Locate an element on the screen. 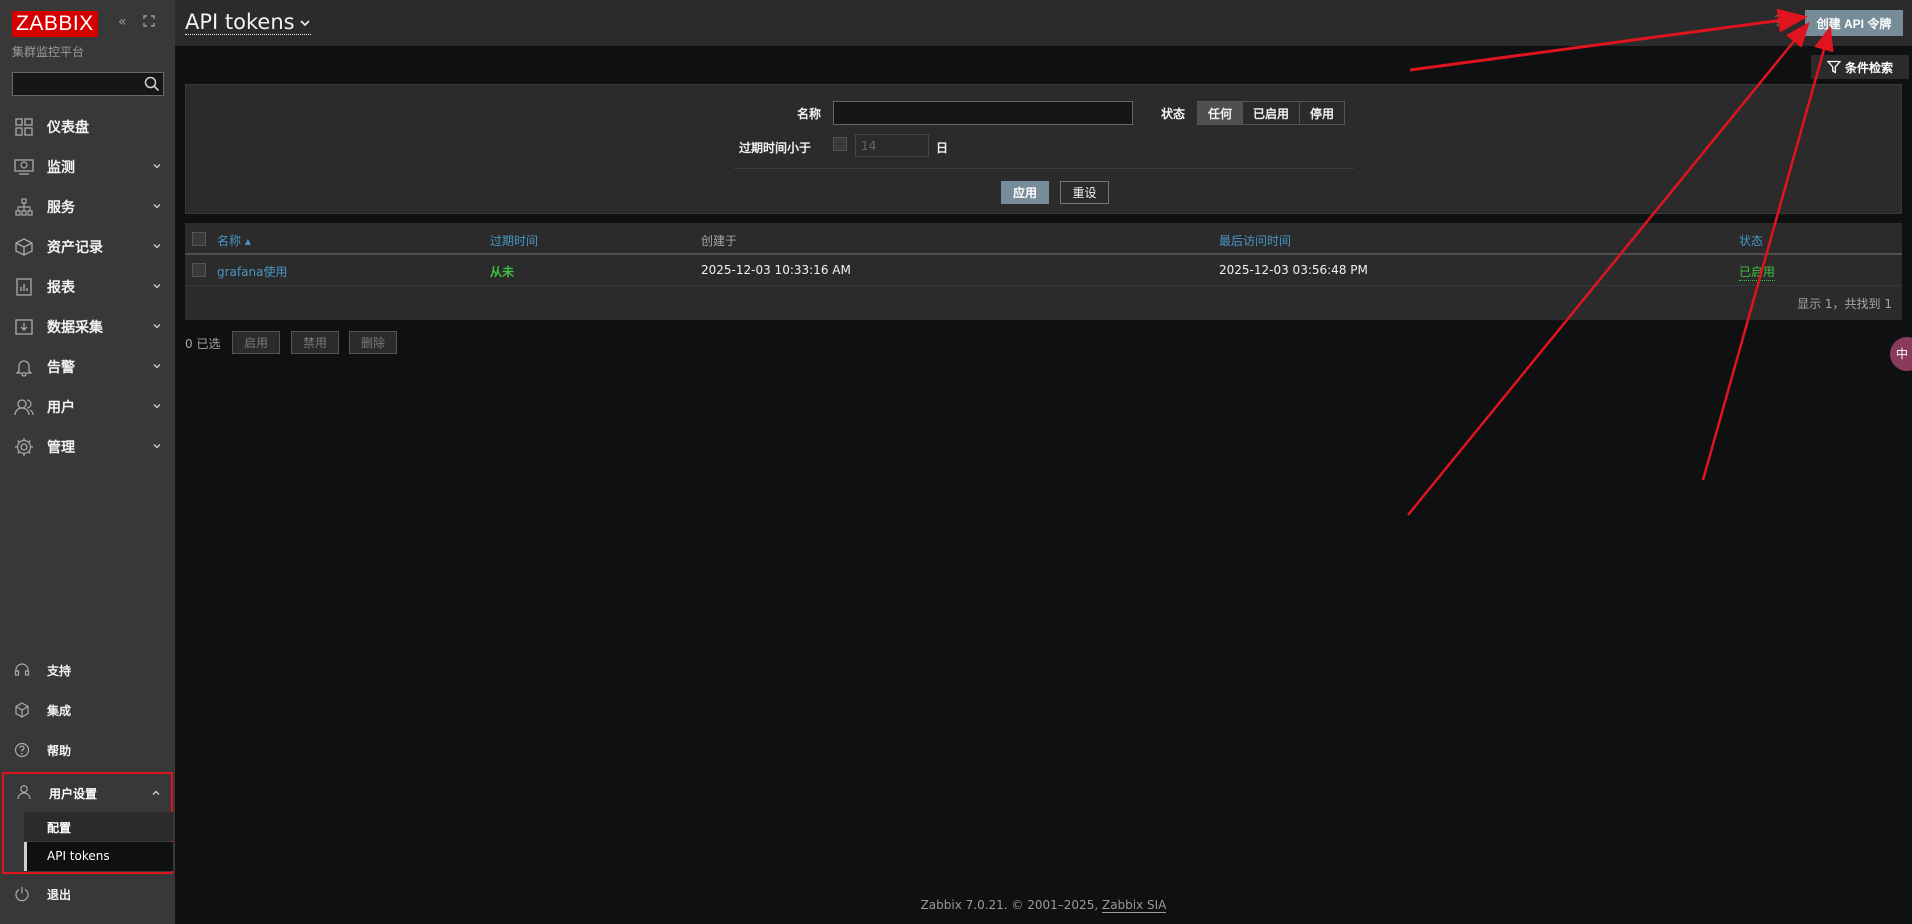  nav-label: API tokens is located at coordinates (78, 856).